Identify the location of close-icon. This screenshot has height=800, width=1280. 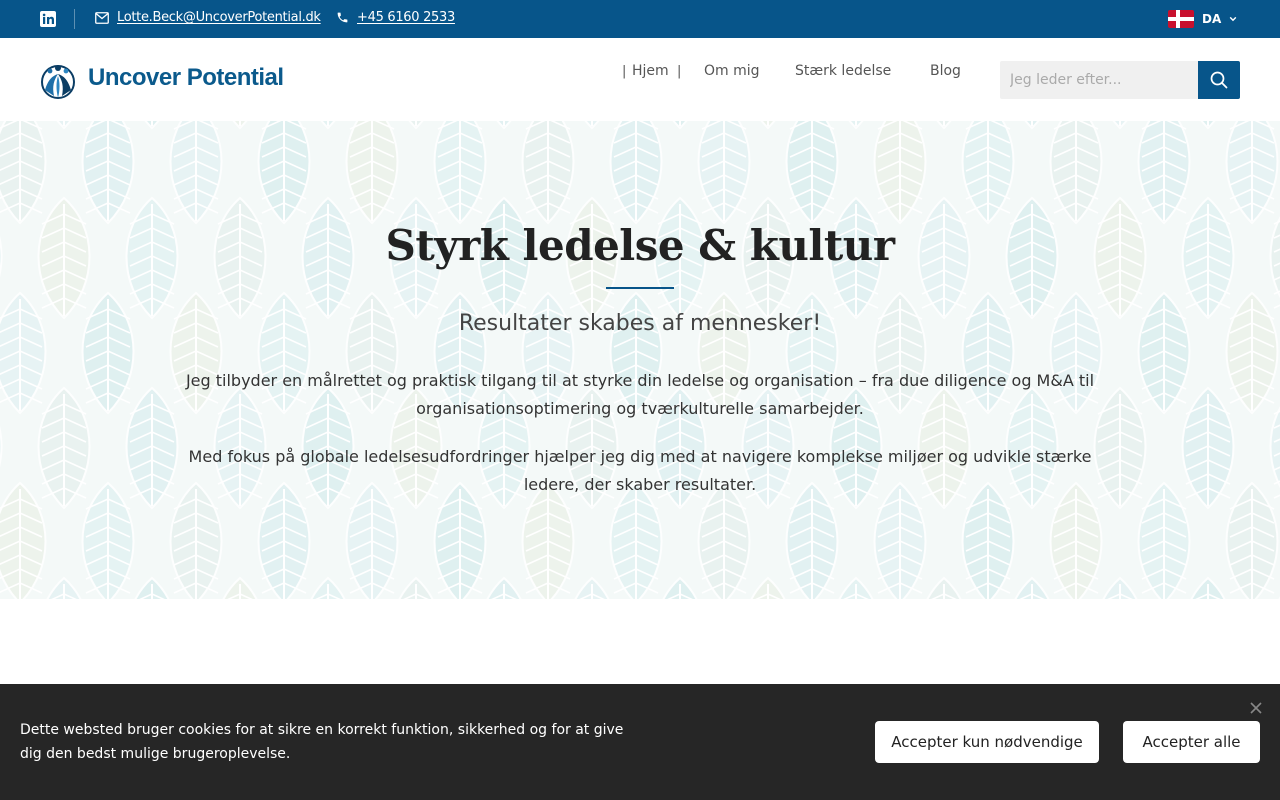
(1256, 708).